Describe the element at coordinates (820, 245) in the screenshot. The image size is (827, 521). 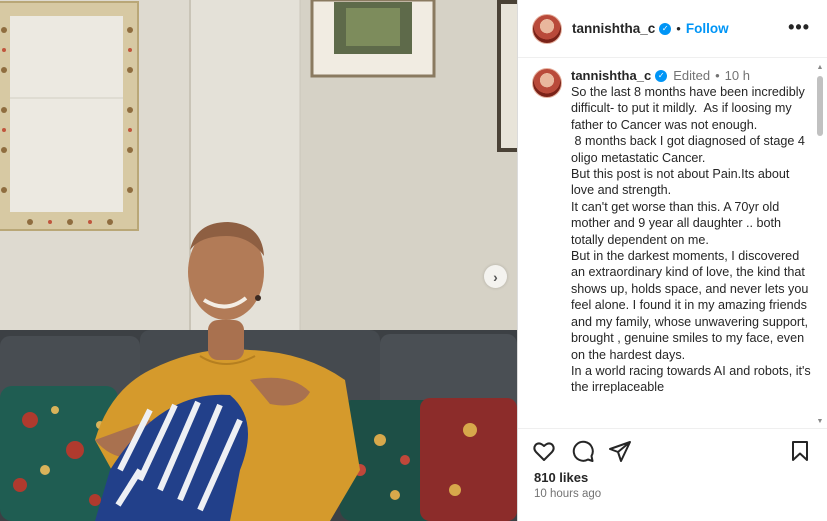
I see `caption-scrollbar: ▲ ▼` at that location.